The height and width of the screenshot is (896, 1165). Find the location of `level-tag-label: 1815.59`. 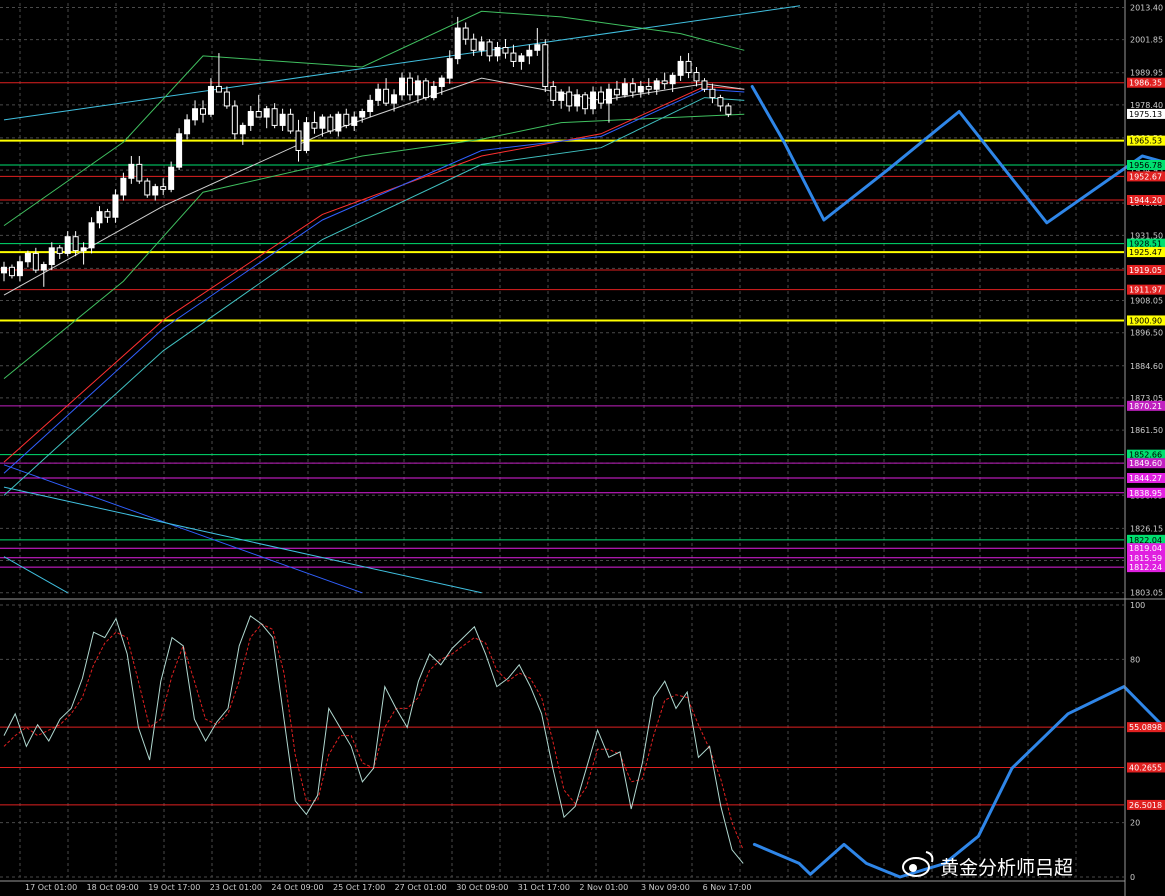

level-tag-label: 1815.59 is located at coordinates (1145, 558).